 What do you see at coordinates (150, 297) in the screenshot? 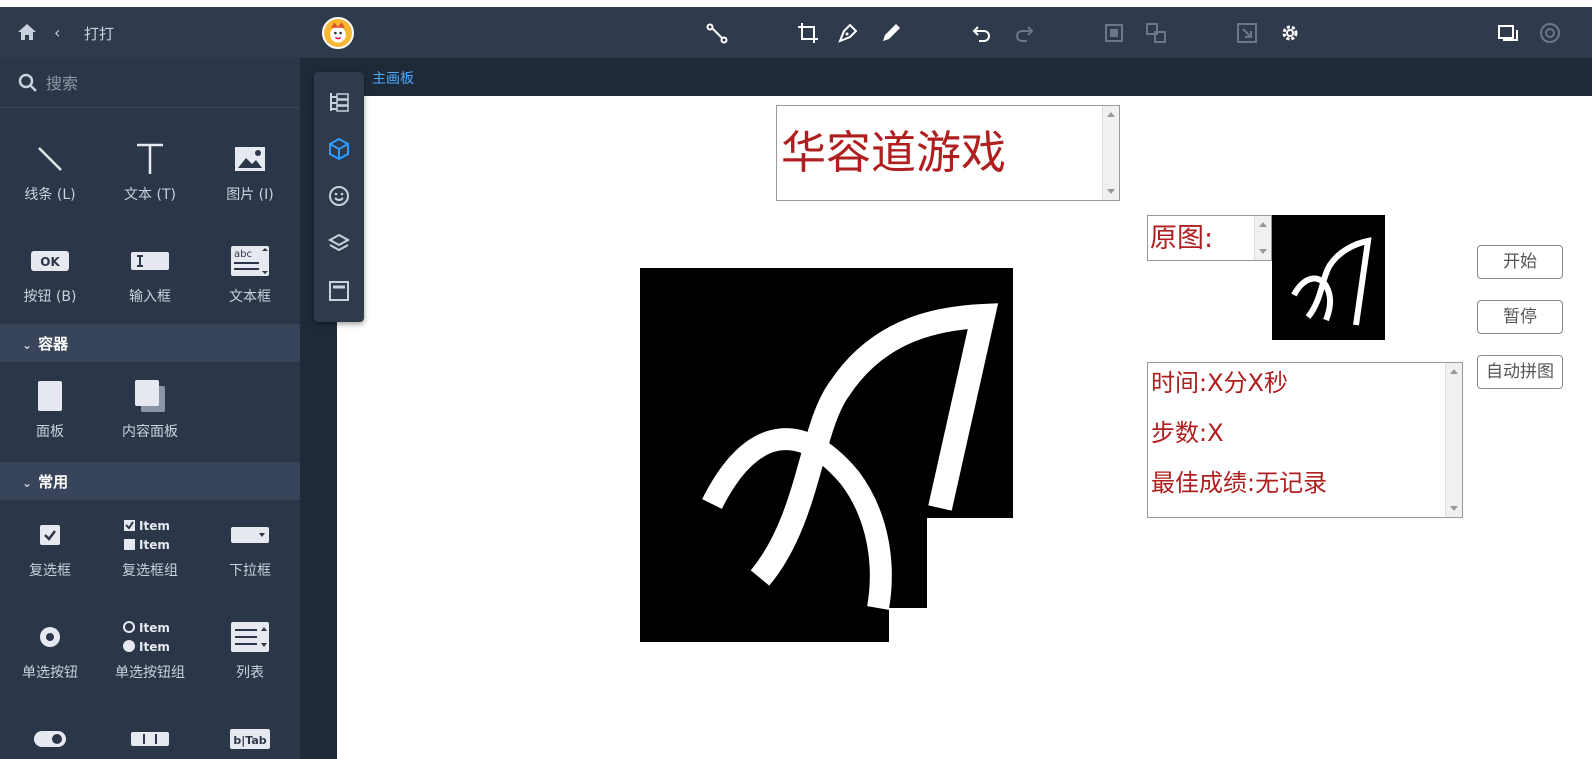
I see `component-label: 输入框` at bounding box center [150, 297].